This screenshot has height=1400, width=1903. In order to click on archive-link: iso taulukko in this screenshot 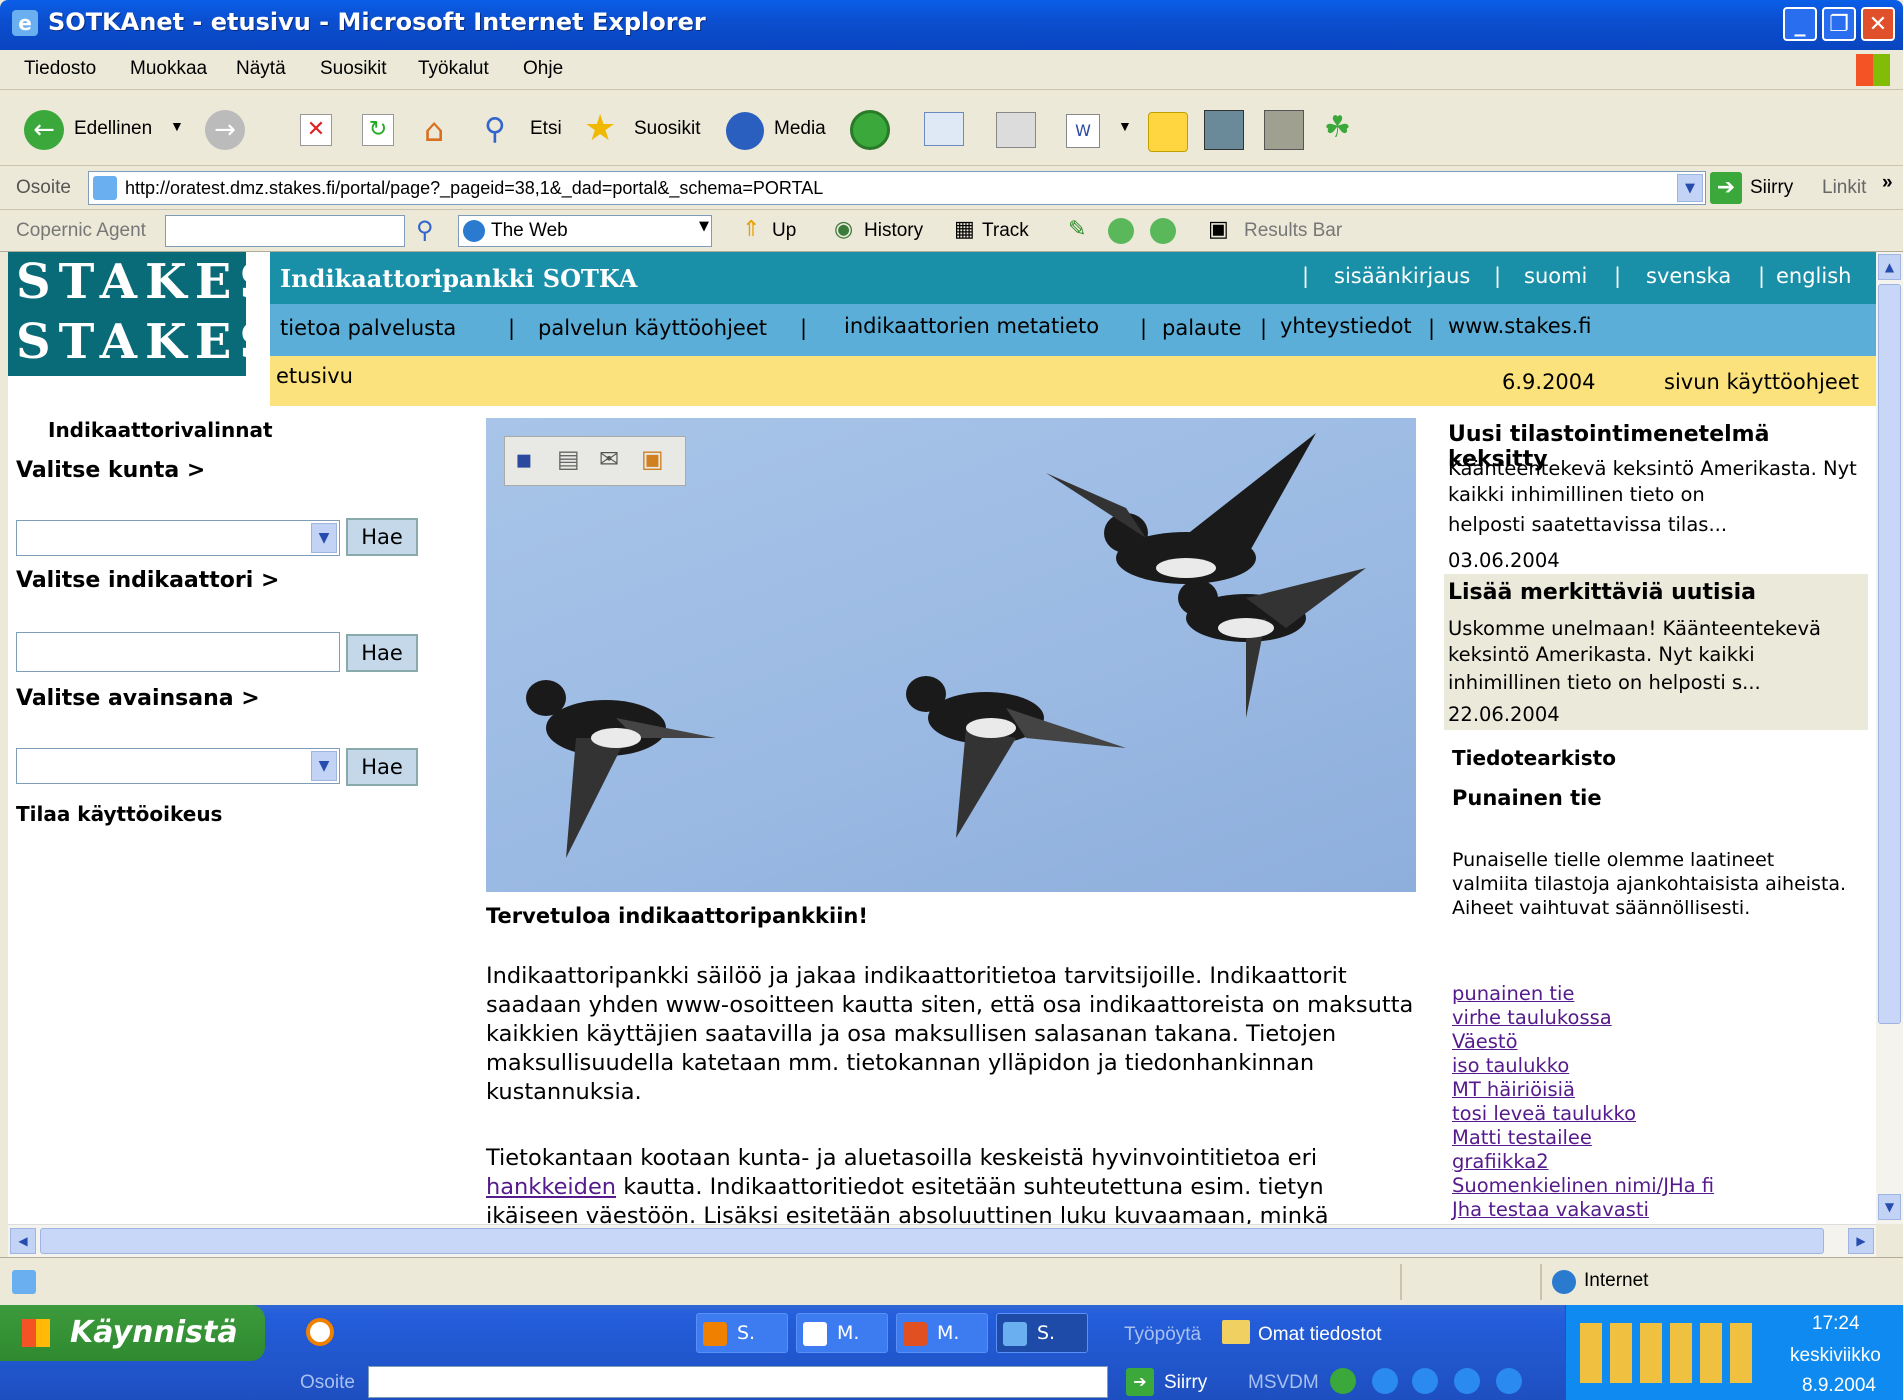, I will do `click(1662, 1066)`.